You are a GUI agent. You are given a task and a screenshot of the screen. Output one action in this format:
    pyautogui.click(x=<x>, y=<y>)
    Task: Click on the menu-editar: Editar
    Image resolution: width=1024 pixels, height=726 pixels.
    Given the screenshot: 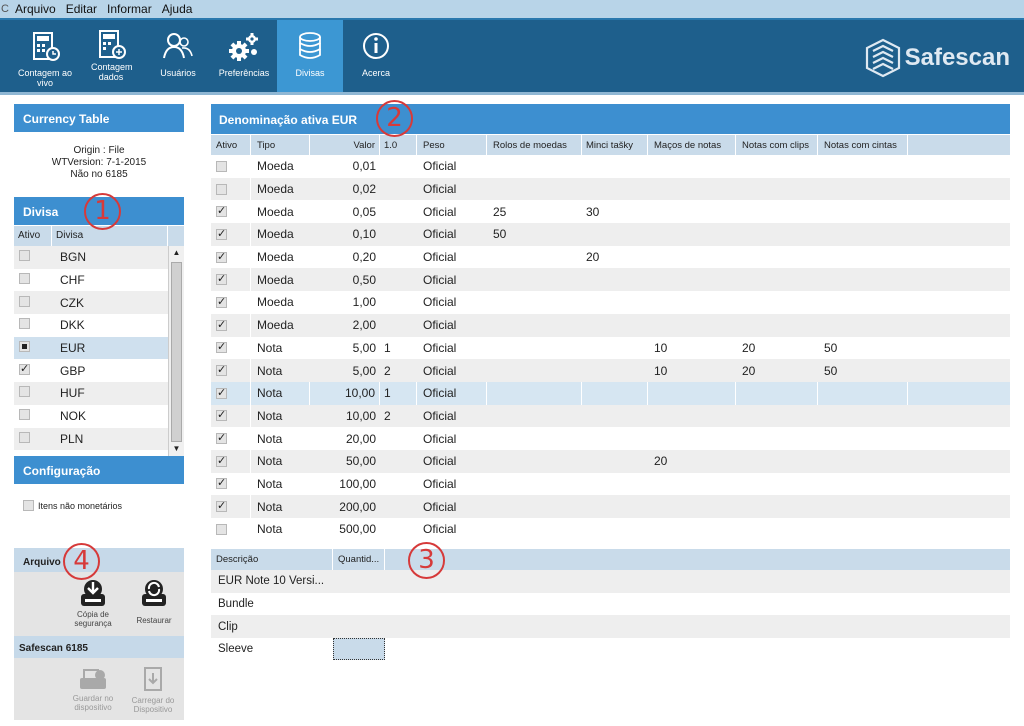 What is the action you would take?
    pyautogui.click(x=81, y=9)
    